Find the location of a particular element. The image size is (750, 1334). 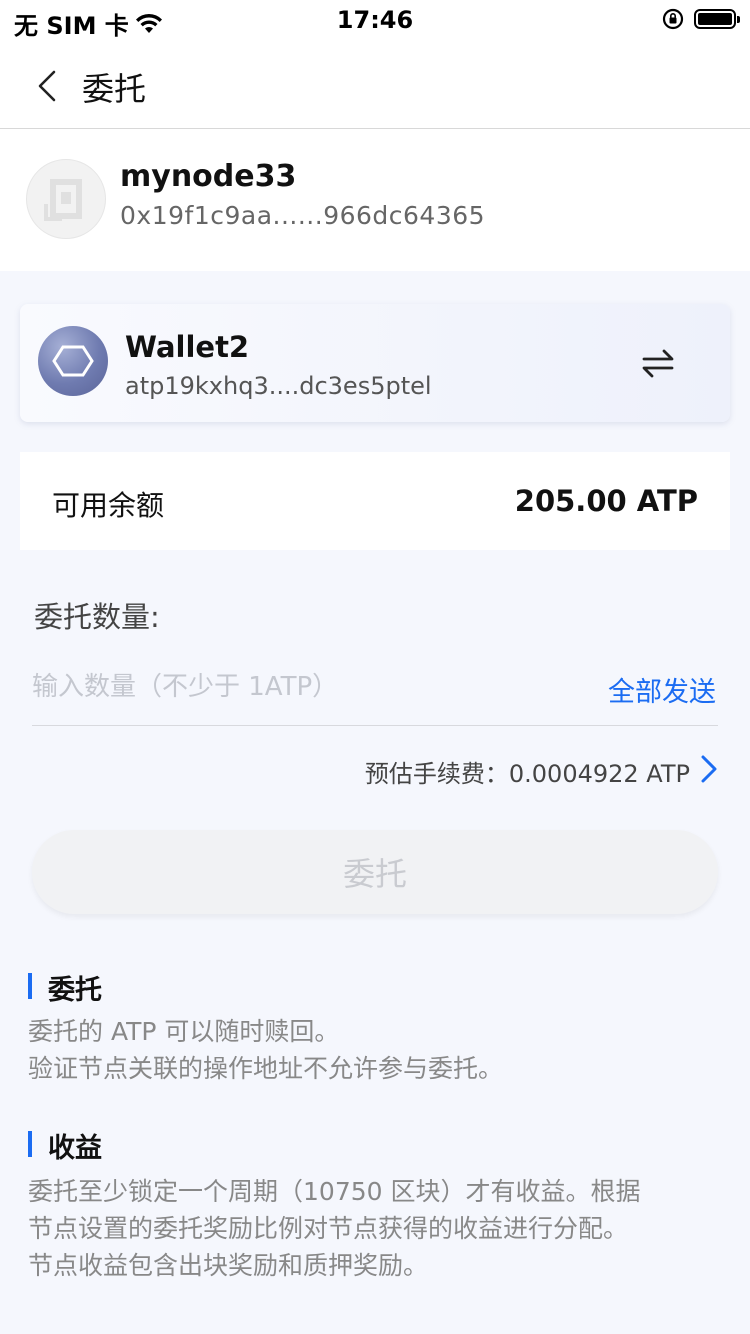

switch-wallet-icon is located at coordinates (658, 363).